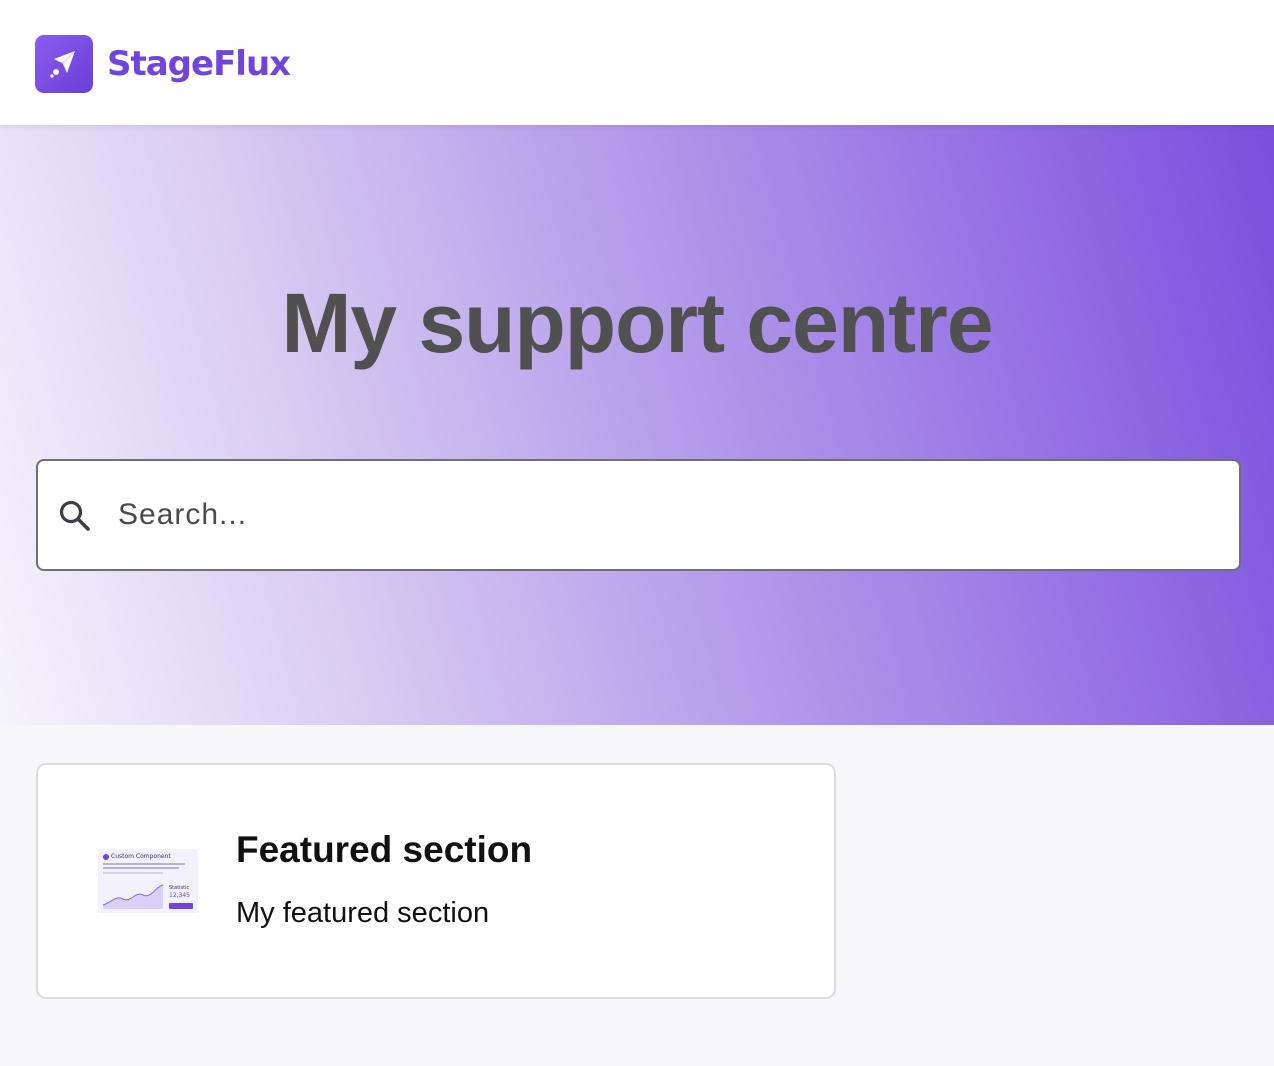  I want to click on brand-name: StageFlux, so click(199, 64).